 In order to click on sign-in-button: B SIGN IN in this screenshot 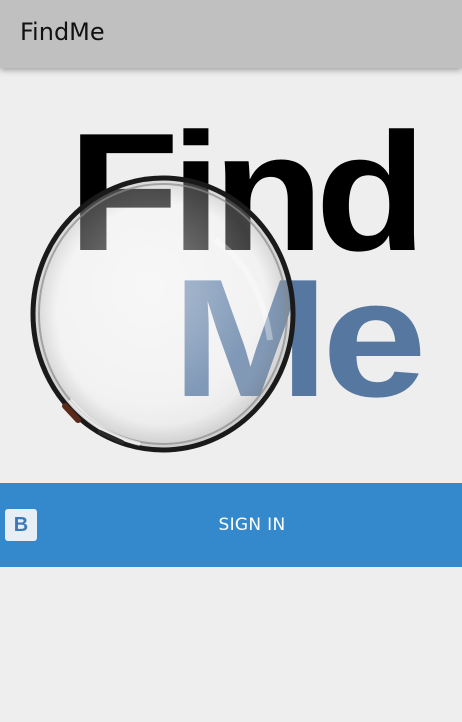, I will do `click(231, 525)`.